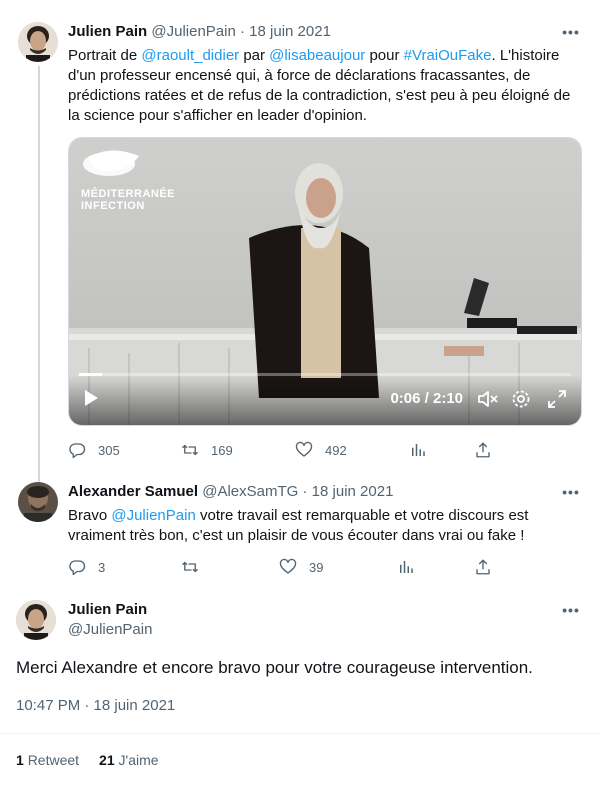  Describe the element at coordinates (102, 567) in the screenshot. I see `reply-count: 3` at that location.